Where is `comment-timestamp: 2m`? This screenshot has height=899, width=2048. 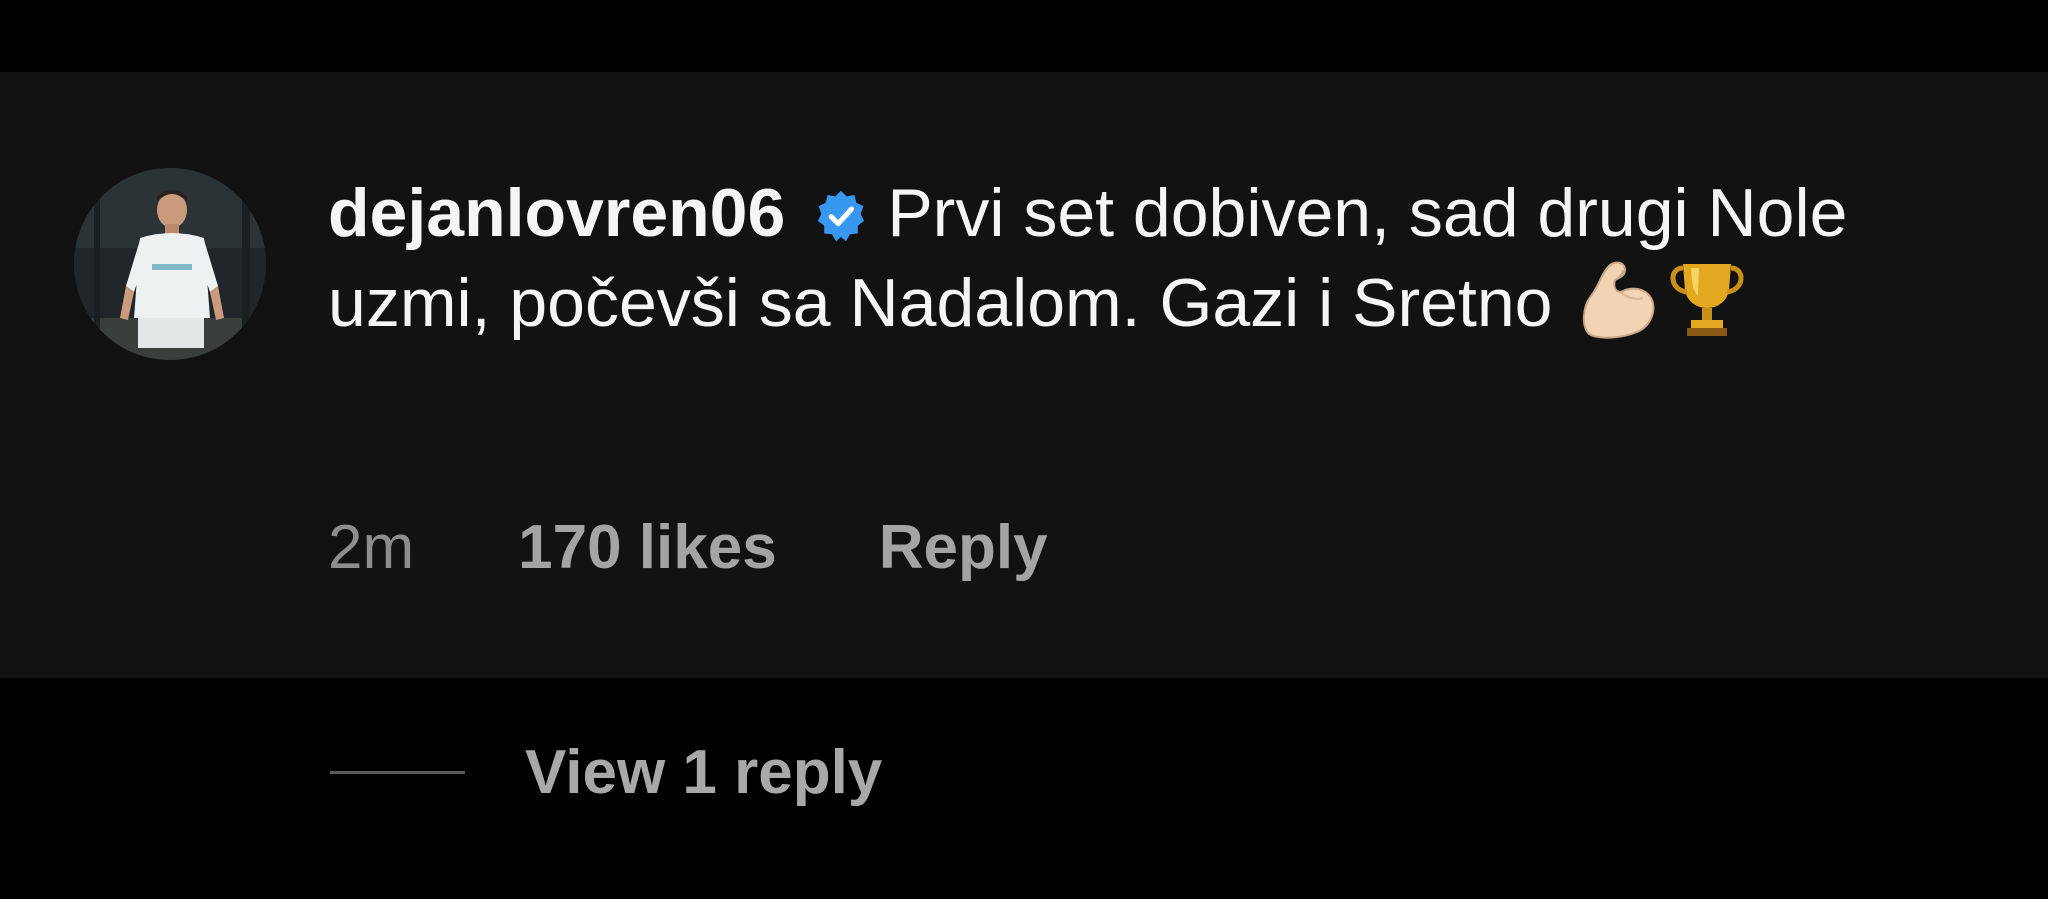 comment-timestamp: 2m is located at coordinates (371, 547).